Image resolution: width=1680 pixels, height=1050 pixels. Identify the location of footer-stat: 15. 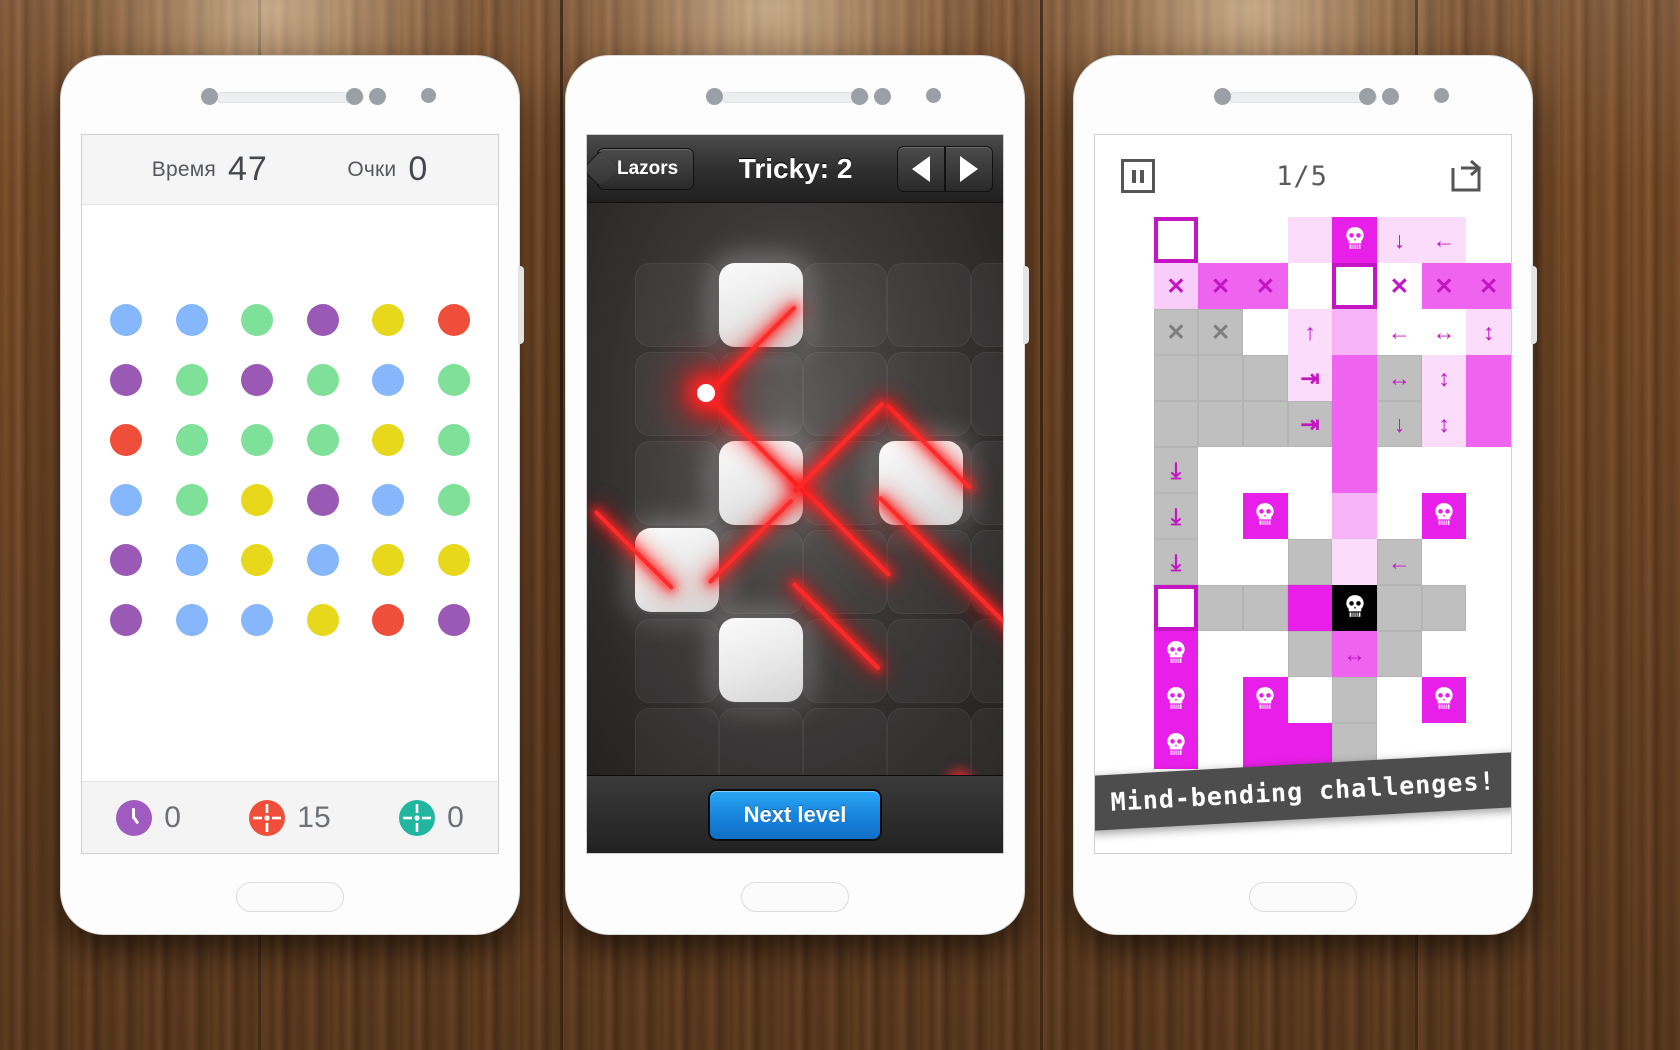
(290, 817).